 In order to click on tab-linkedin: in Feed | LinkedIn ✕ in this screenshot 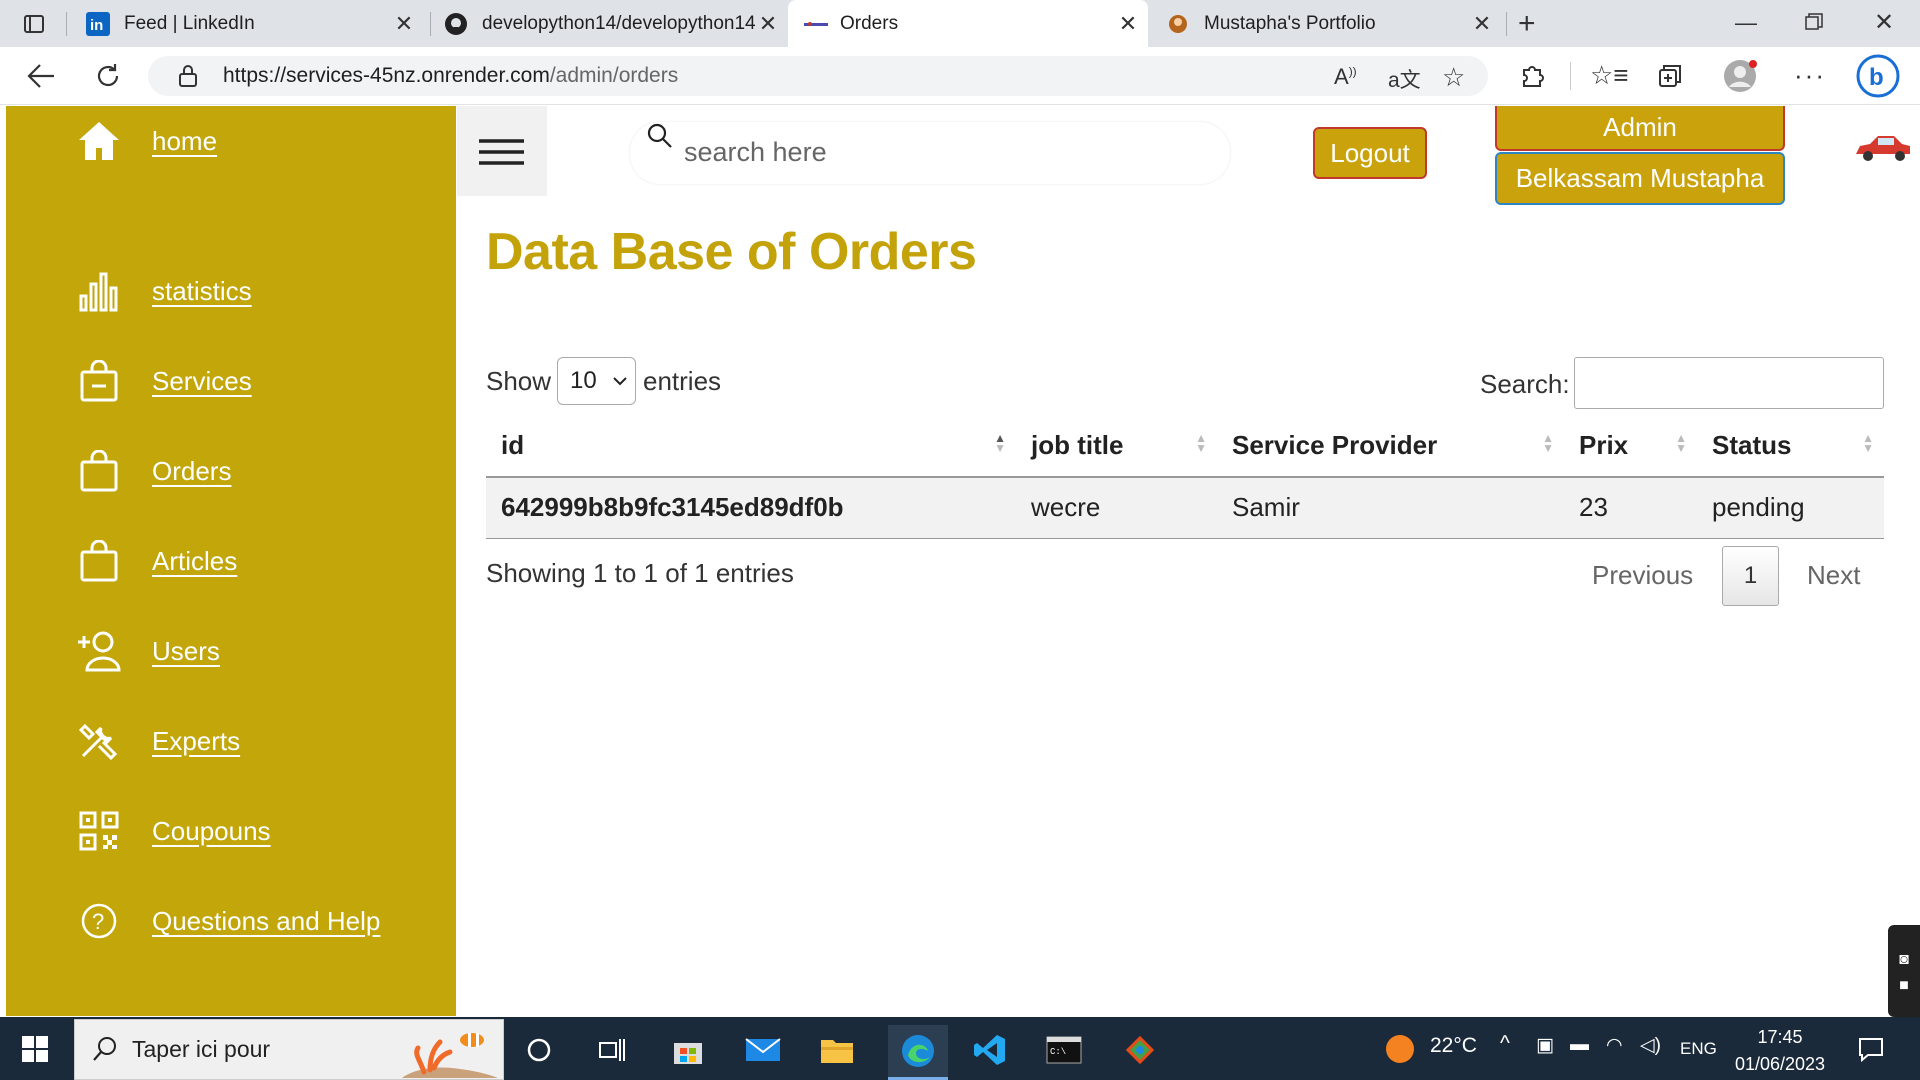, I will do `click(248, 23)`.